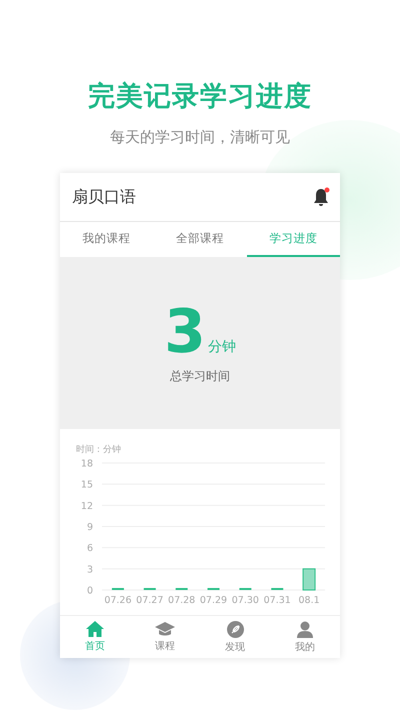 The height and width of the screenshot is (711, 400). What do you see at coordinates (235, 629) in the screenshot?
I see `compass-icon` at bounding box center [235, 629].